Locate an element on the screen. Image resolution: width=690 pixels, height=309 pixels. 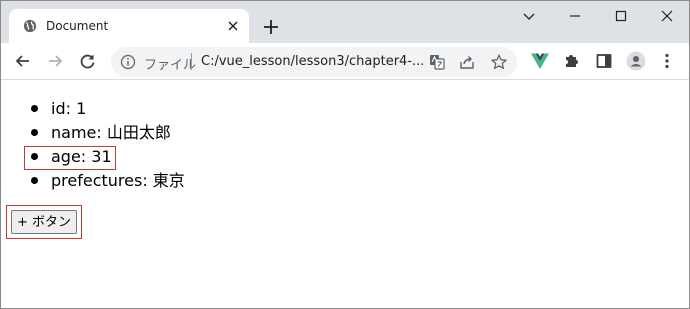
property-list: id: 1 name: 山田太郎 age: 31 prefectures: 東京 is located at coordinates (104, 146).